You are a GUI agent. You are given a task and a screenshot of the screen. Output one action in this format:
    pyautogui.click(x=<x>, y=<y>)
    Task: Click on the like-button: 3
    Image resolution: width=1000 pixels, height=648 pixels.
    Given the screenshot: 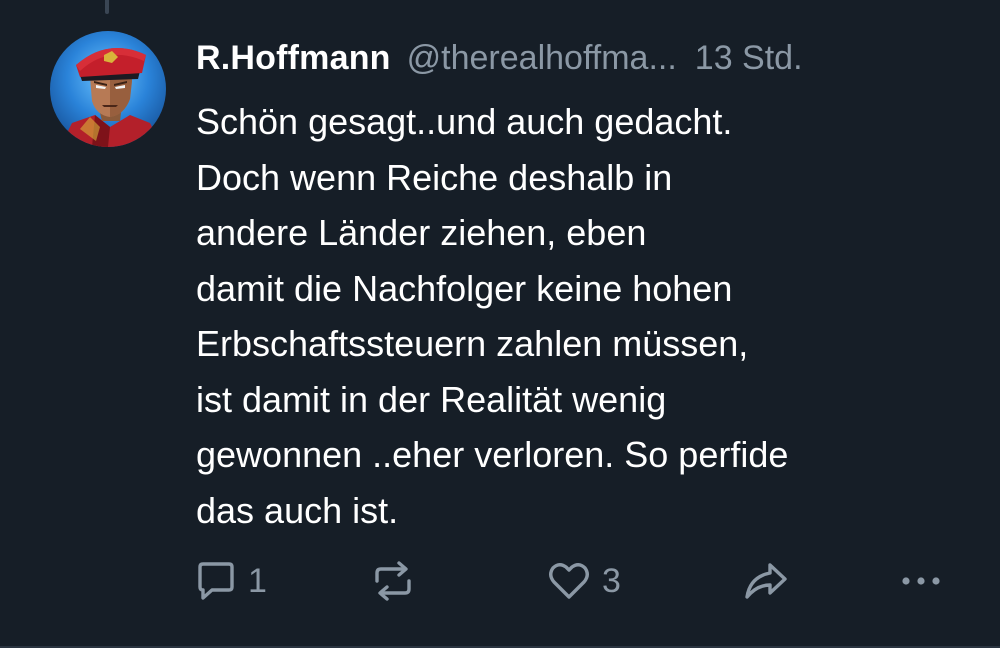 What is the action you would take?
    pyautogui.click(x=583, y=581)
    